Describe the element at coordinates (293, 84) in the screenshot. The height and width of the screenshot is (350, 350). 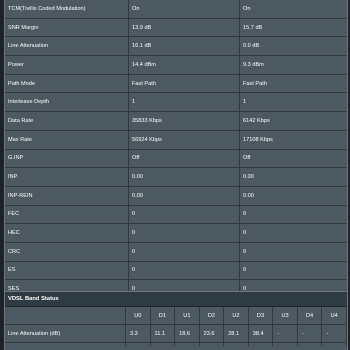
I see `upstream-value: Fast Path` at that location.